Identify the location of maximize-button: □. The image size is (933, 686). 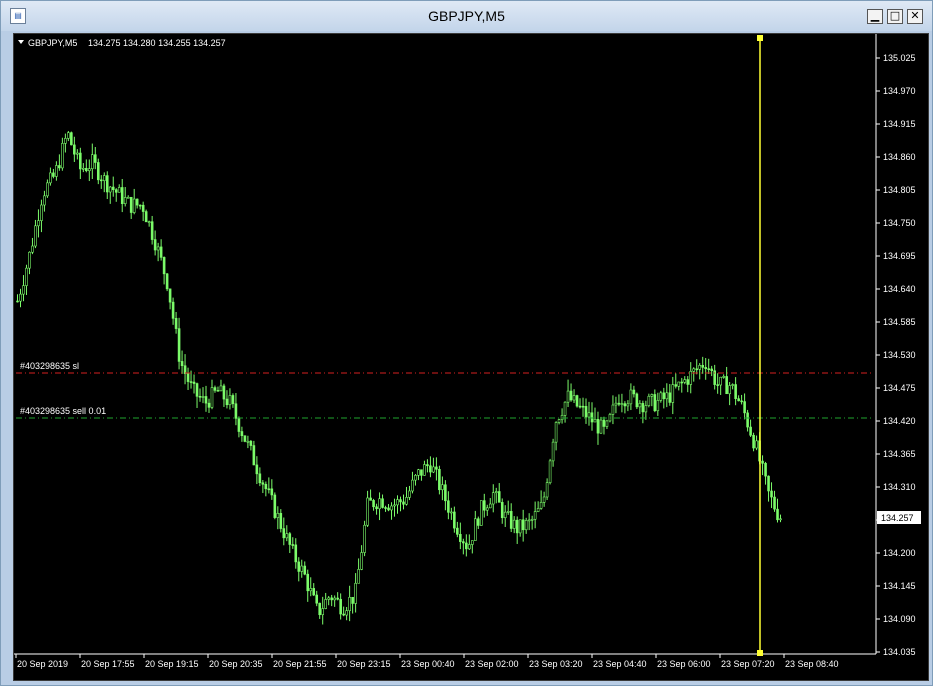
(895, 16).